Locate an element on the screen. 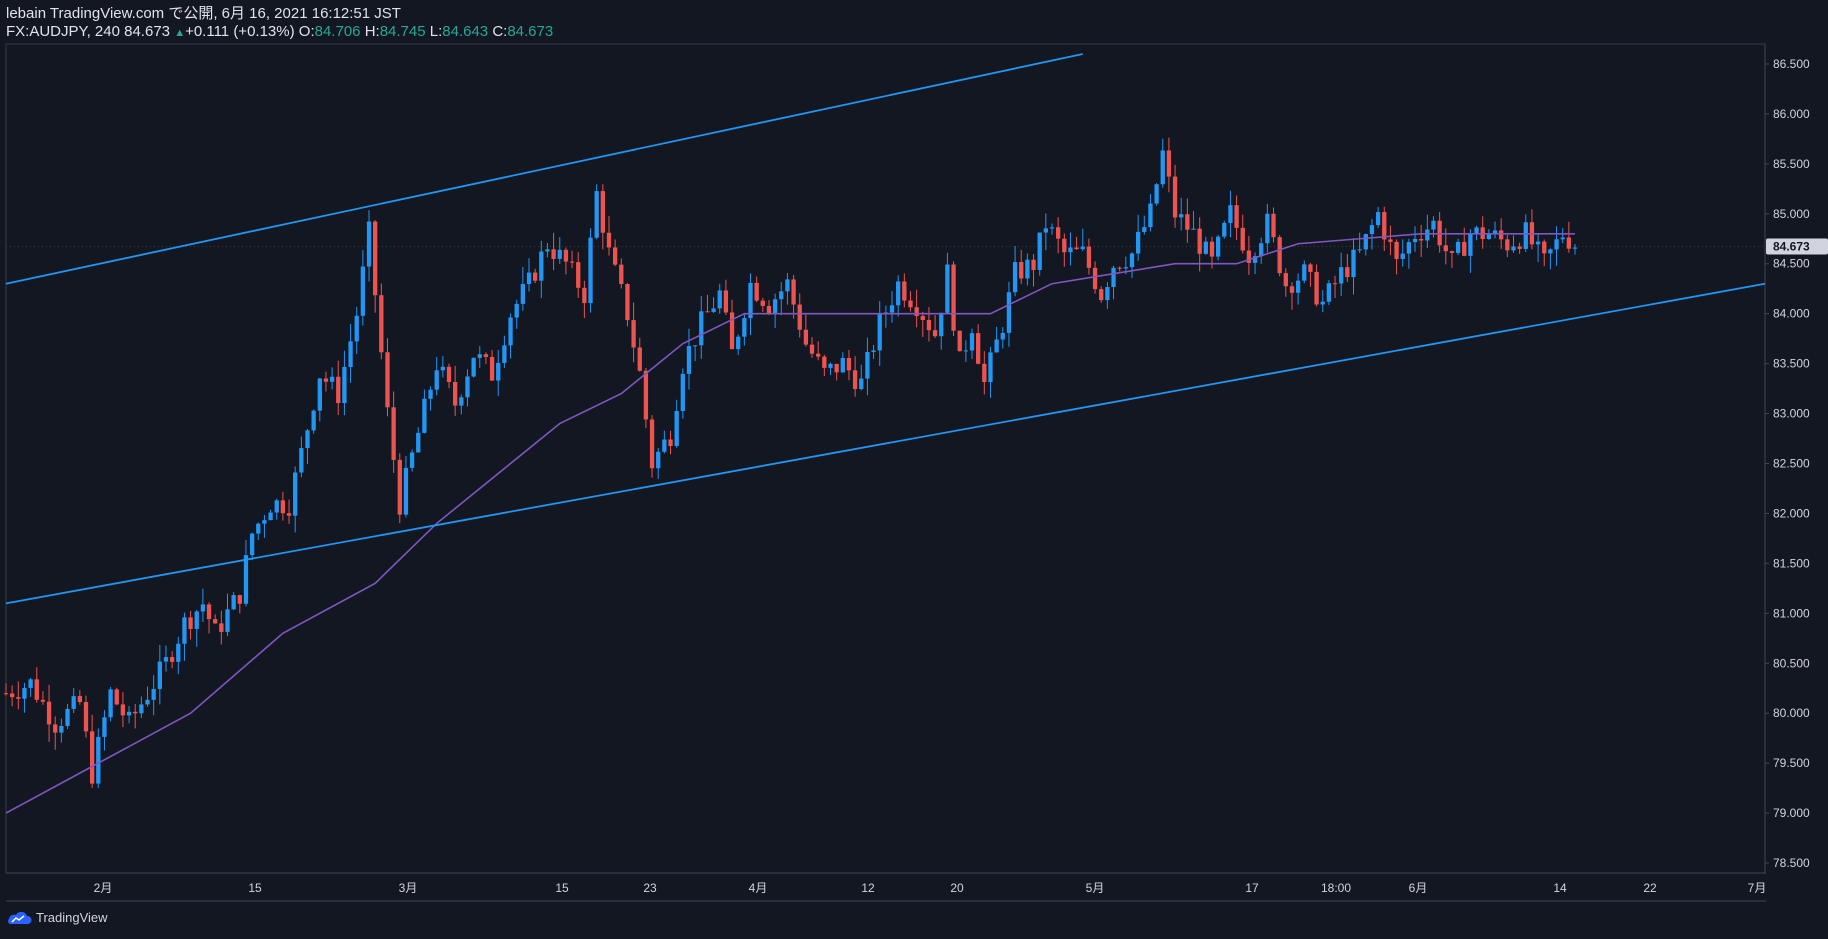 Image resolution: width=1828 pixels, height=939 pixels. price-tick-label: 85.500 is located at coordinates (1791, 164).